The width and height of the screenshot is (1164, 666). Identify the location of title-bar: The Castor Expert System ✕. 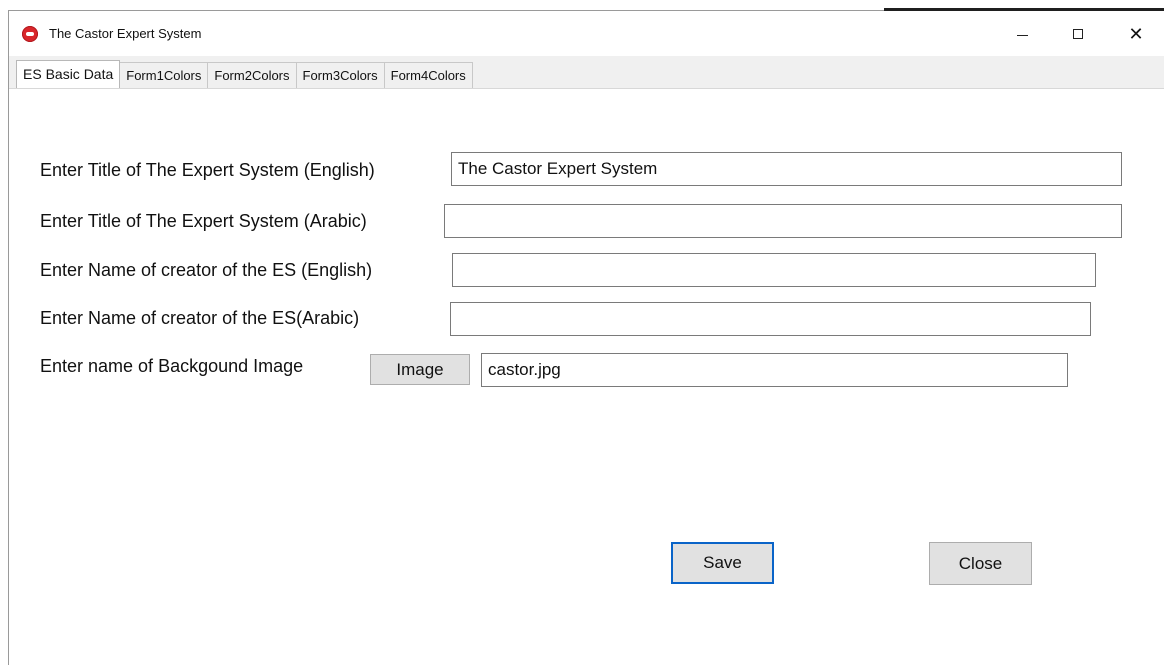
(586, 34).